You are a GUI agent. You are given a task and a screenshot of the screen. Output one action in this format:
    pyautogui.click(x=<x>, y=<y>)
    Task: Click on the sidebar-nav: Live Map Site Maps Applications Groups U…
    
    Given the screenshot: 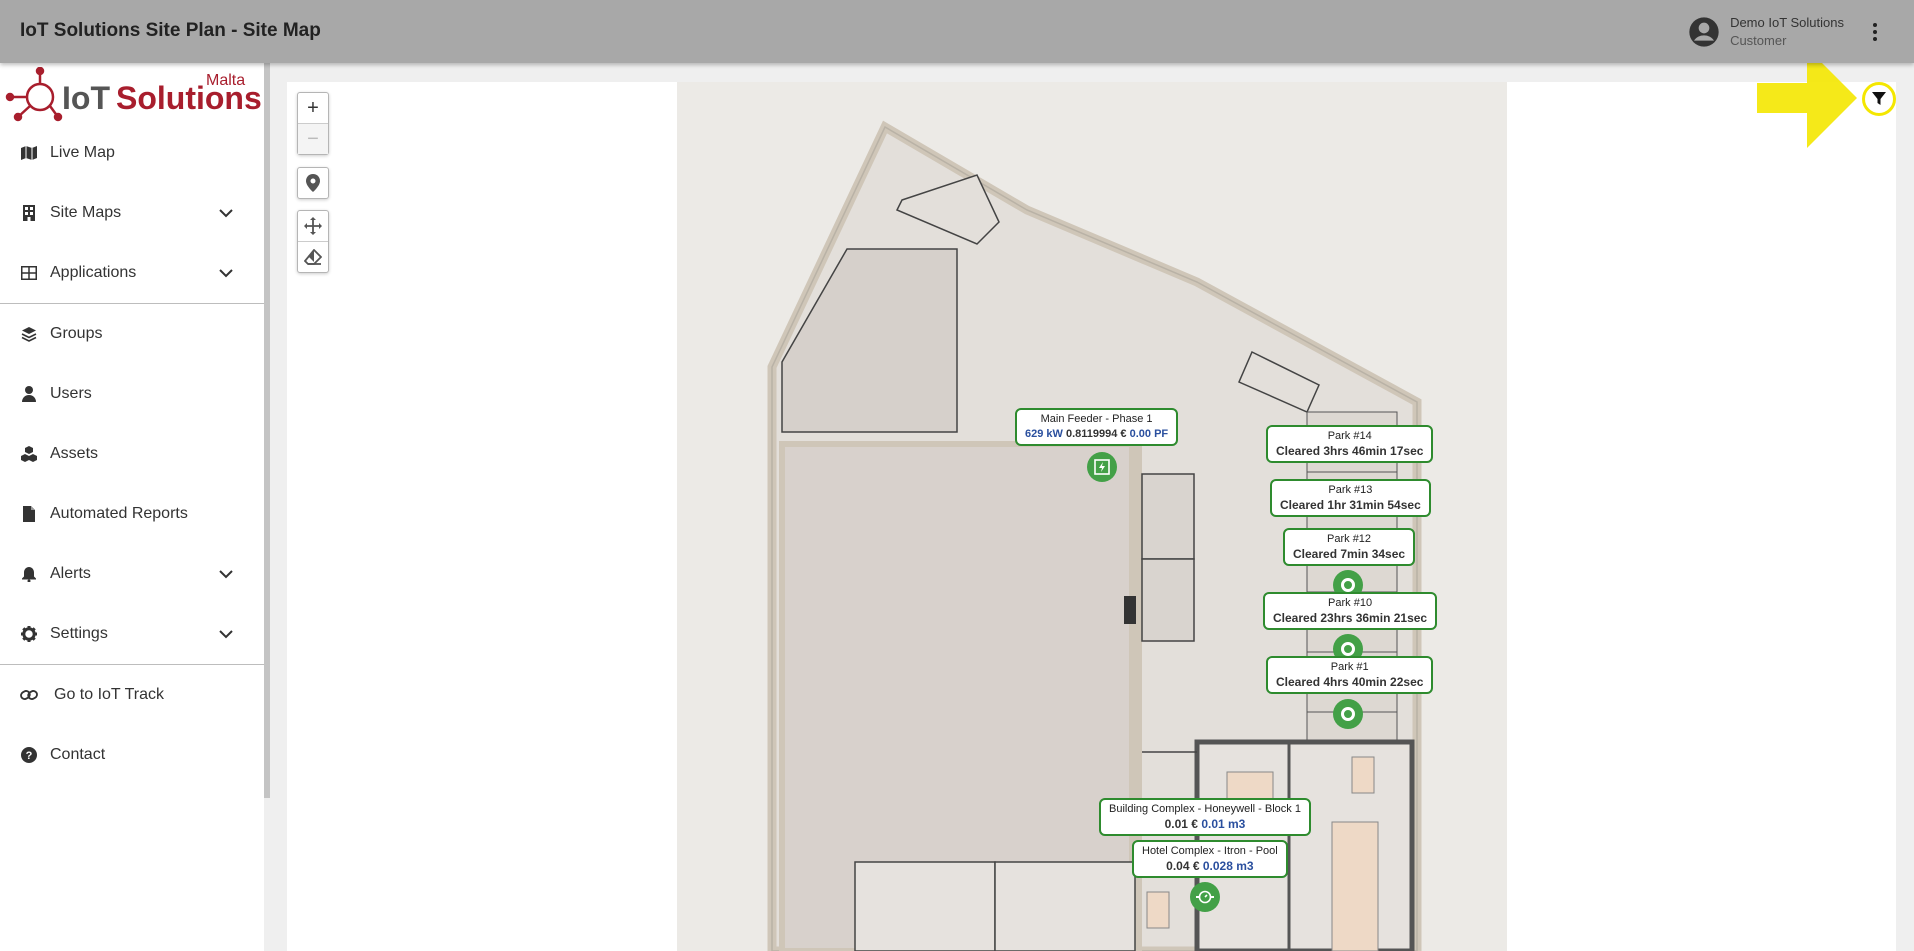 What is the action you would take?
    pyautogui.click(x=132, y=454)
    